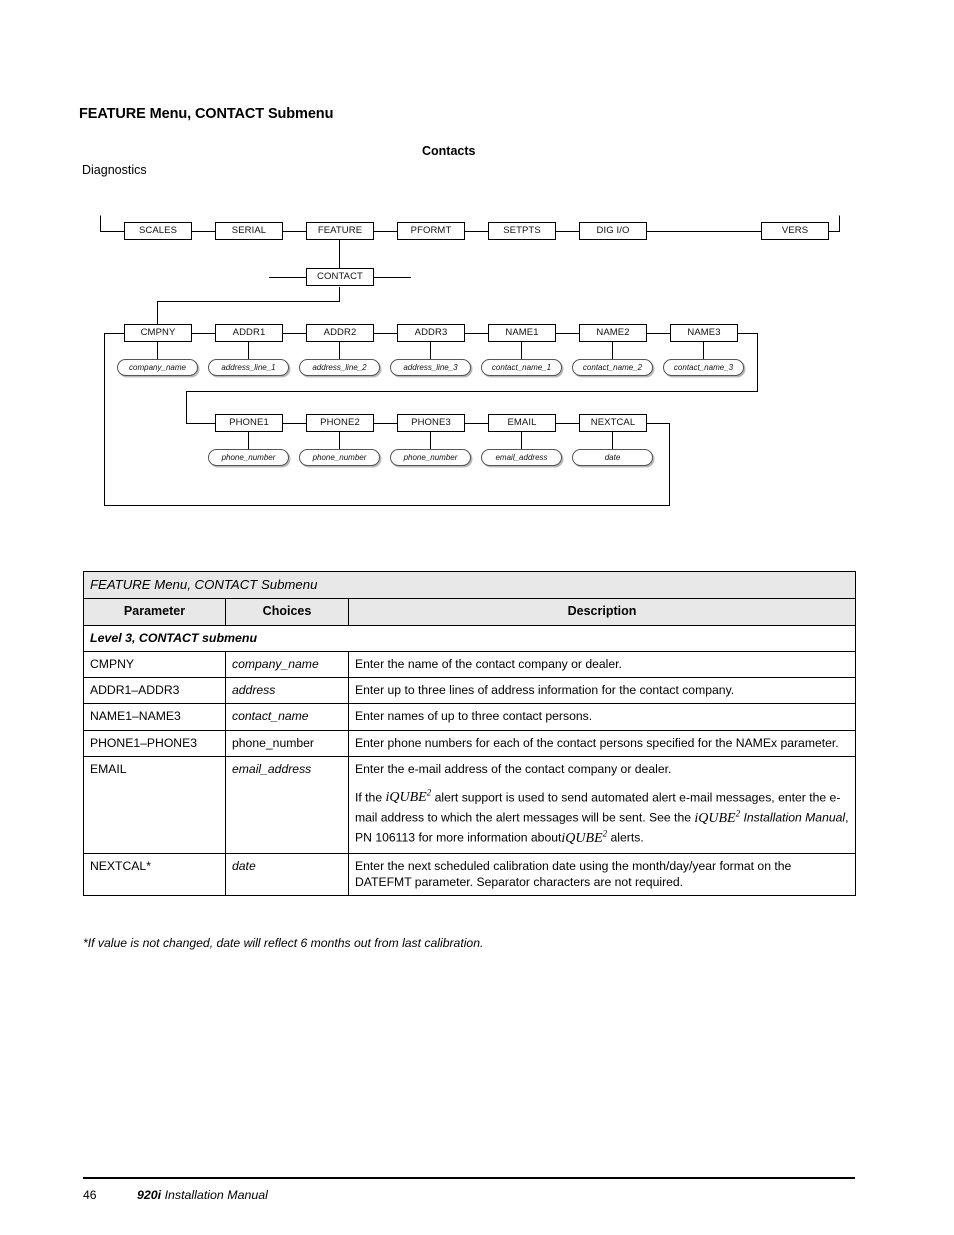 The height and width of the screenshot is (1235, 954). Describe the element at coordinates (522, 333) in the screenshot. I see `menu-node-name1: NAME1` at that location.